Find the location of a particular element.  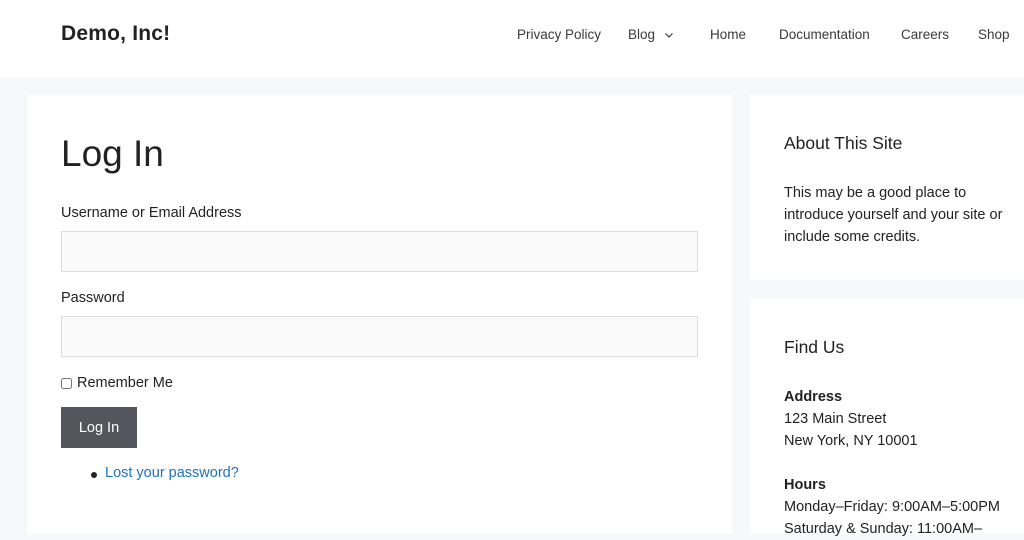

lost-password-link: Lost your password? is located at coordinates (172, 473).